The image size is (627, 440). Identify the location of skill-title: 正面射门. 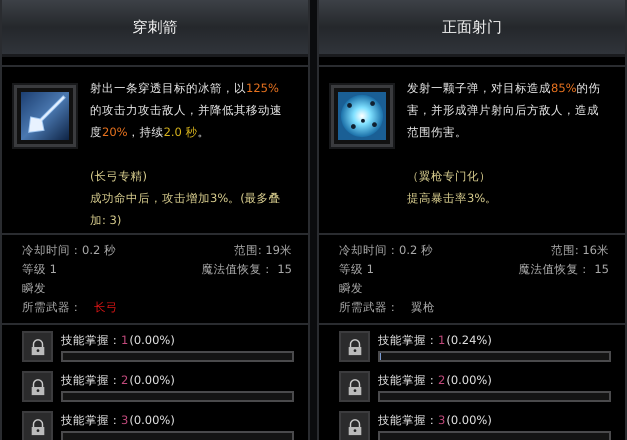
(472, 27).